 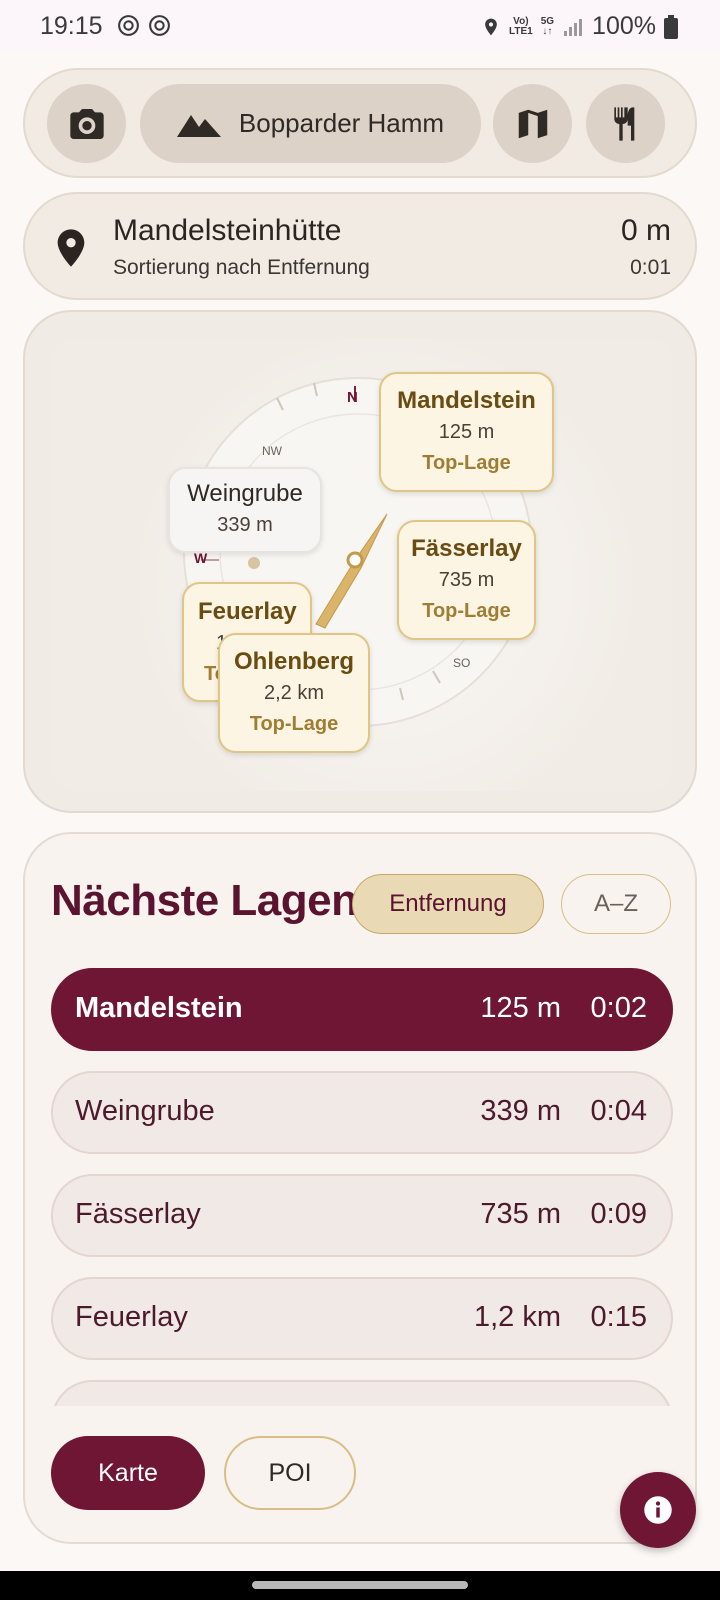 I want to click on status-bar: 19:15 Vo) LTE1 5G ↓↑ 100%, so click(x=360, y=26).